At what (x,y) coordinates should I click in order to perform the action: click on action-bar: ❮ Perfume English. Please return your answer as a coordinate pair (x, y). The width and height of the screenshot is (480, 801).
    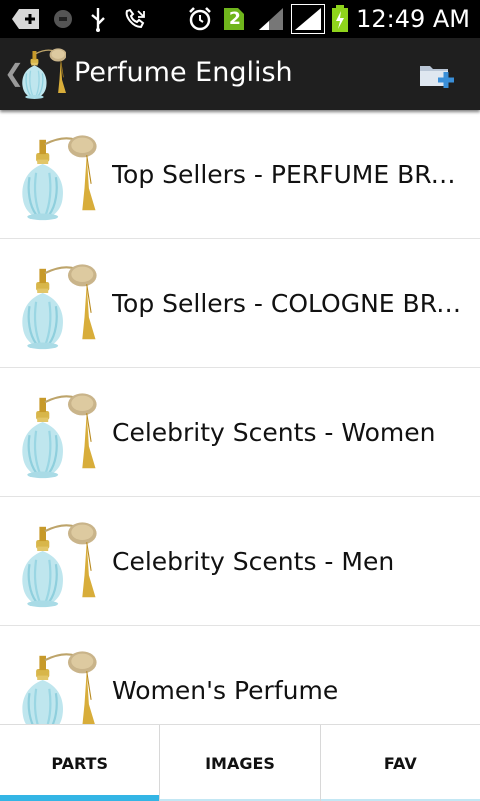
    Looking at the image, I should click on (240, 74).